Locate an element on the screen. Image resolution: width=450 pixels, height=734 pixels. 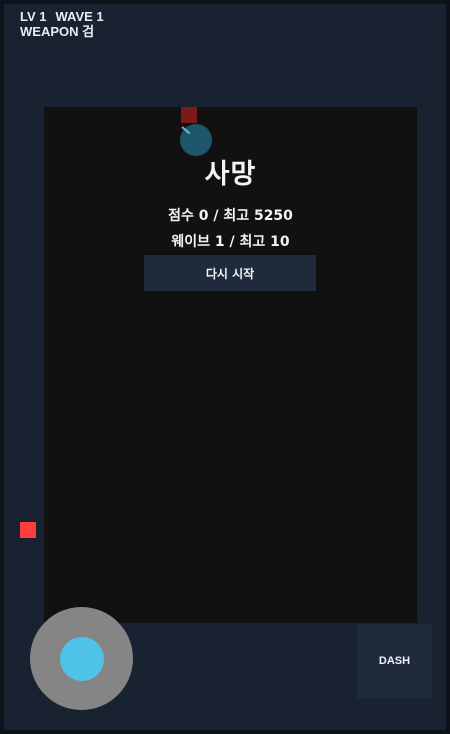
game-over-panel: 사망 점수 0 / 최고 5250 웨이브 1 / 최고 10 is located at coordinates (230, 201).